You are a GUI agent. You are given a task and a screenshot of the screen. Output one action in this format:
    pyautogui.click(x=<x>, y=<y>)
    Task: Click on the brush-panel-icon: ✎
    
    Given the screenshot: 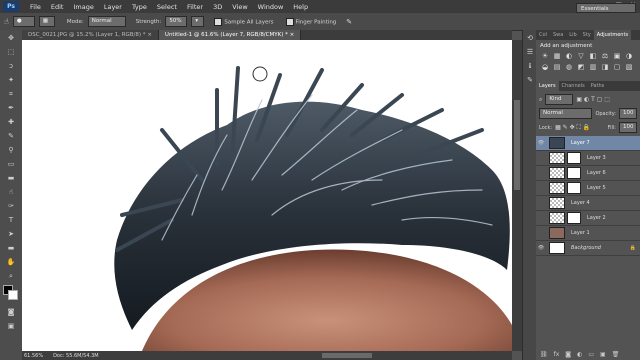 What is the action you would take?
    pyautogui.click(x=530, y=80)
    